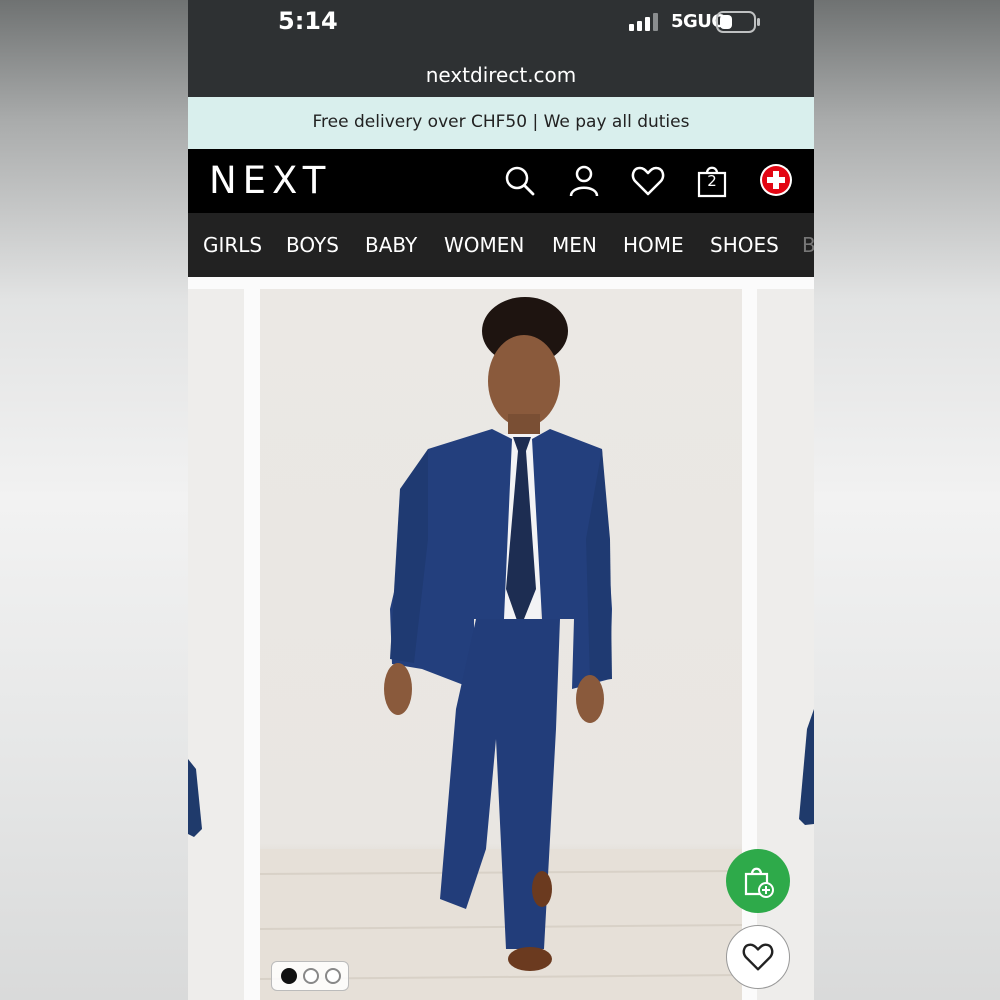  I want to click on heart-icon, so click(758, 959).